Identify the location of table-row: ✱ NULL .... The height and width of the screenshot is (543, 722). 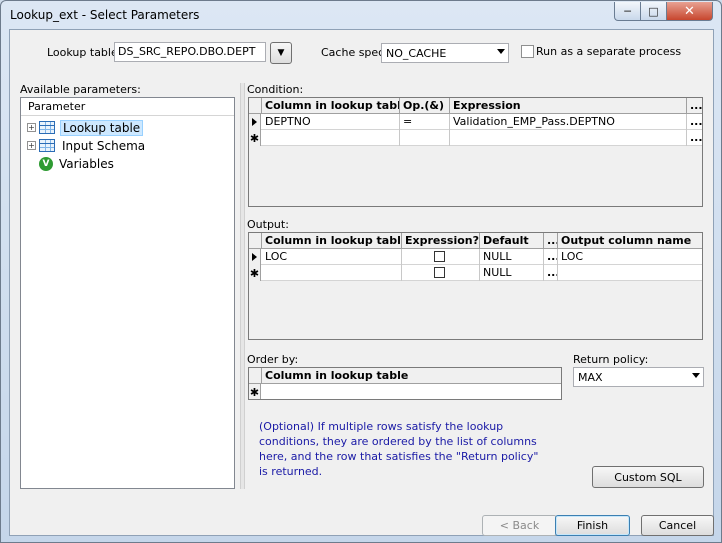
(475, 273).